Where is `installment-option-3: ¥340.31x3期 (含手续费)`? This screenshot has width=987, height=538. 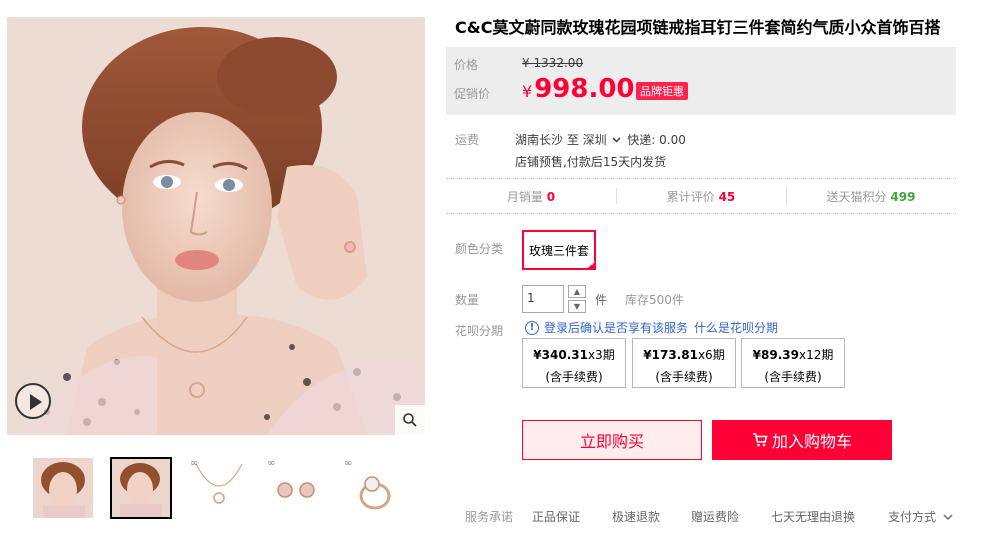 installment-option-3: ¥340.31x3期 (含手续费) is located at coordinates (574, 363).